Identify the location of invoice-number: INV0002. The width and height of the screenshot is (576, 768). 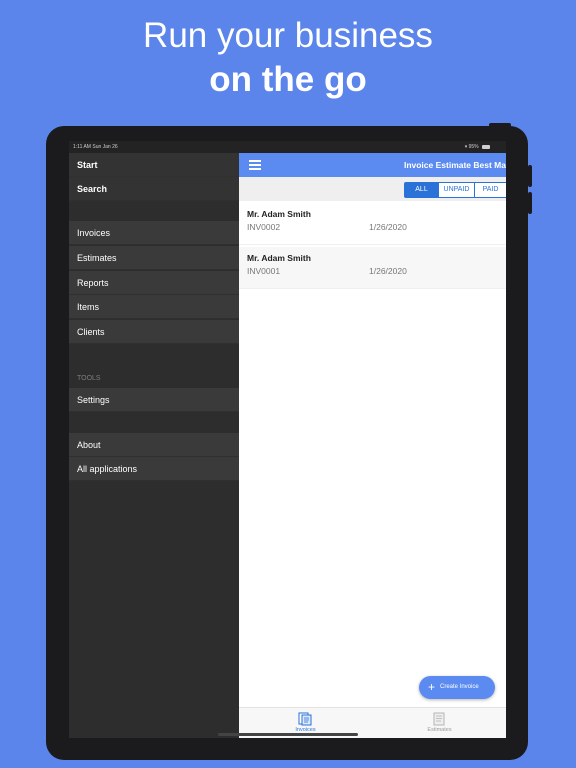
(264, 227).